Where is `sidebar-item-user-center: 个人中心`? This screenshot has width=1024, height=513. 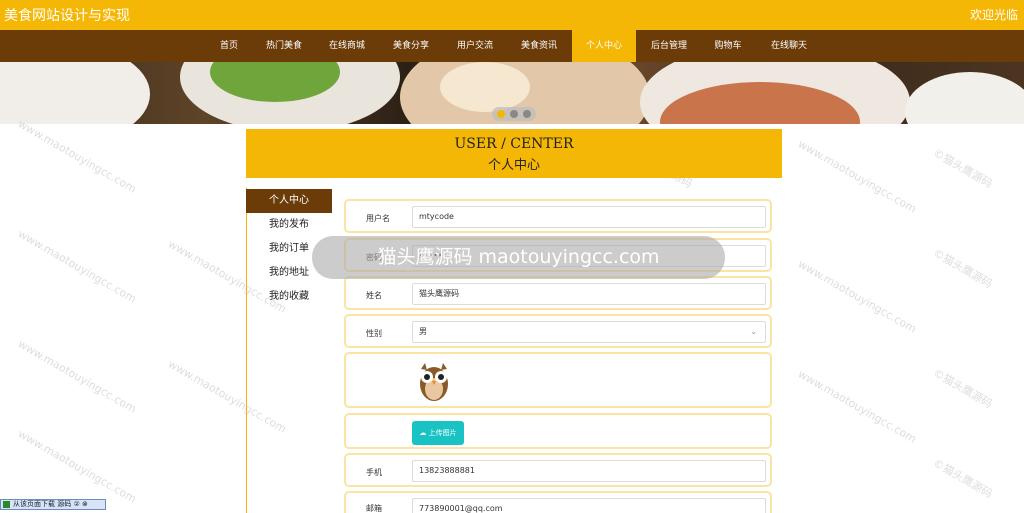 sidebar-item-user-center: 个人中心 is located at coordinates (289, 201).